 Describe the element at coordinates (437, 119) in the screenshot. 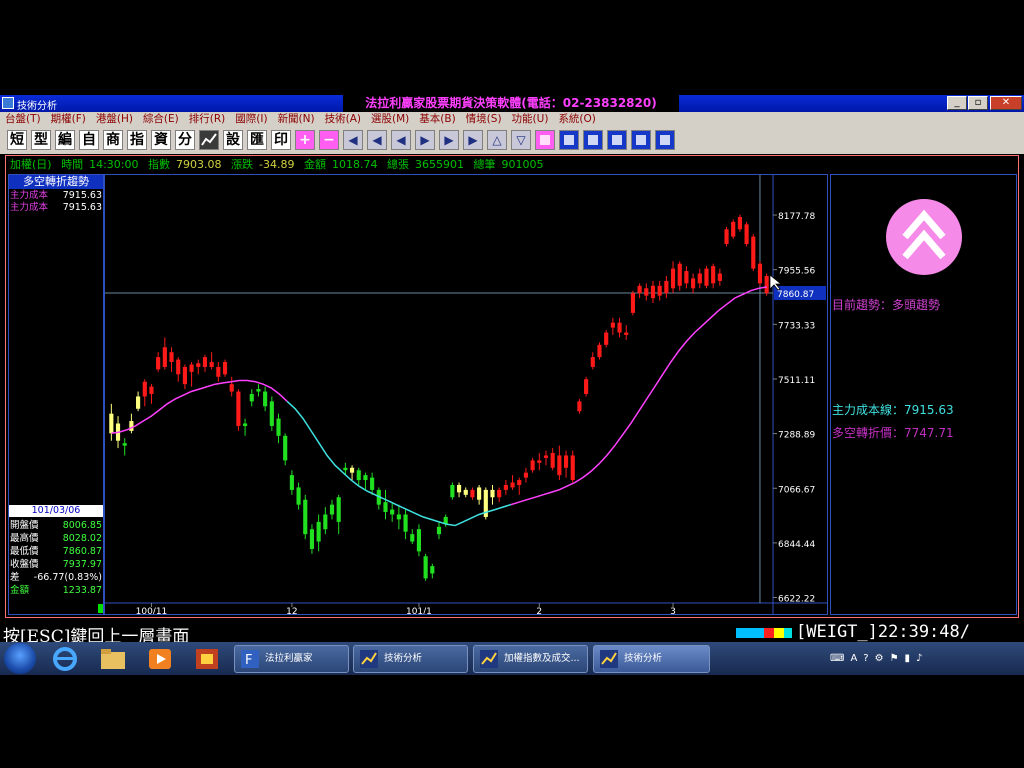

I see `menu-item: 基本(B)` at that location.